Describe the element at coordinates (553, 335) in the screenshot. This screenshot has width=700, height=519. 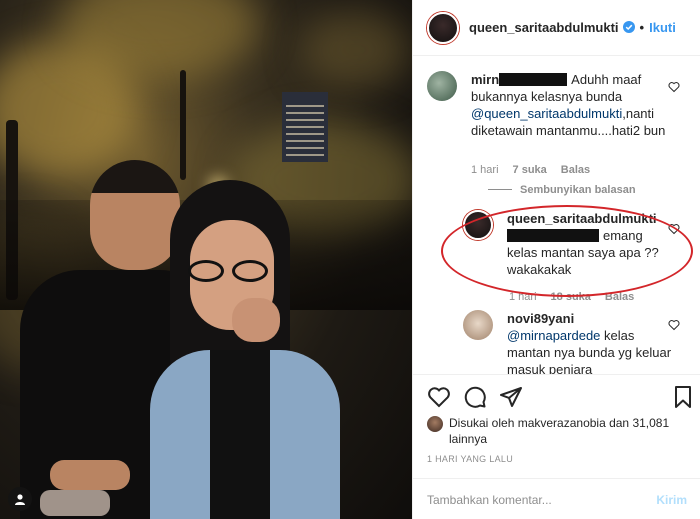
I see `reply-mention: @mirnapardede` at that location.